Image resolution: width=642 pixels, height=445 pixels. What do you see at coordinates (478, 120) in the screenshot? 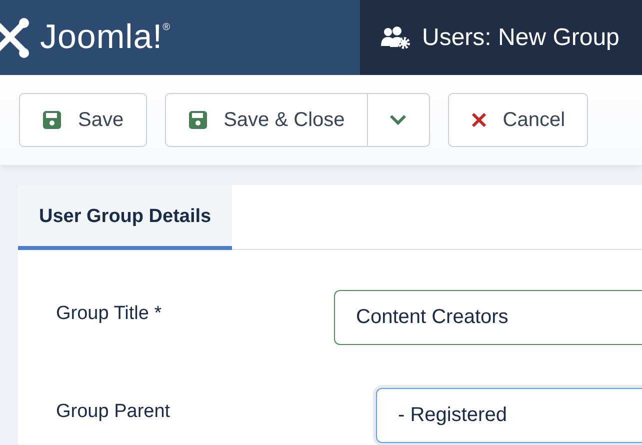
I see `close-icon` at bounding box center [478, 120].